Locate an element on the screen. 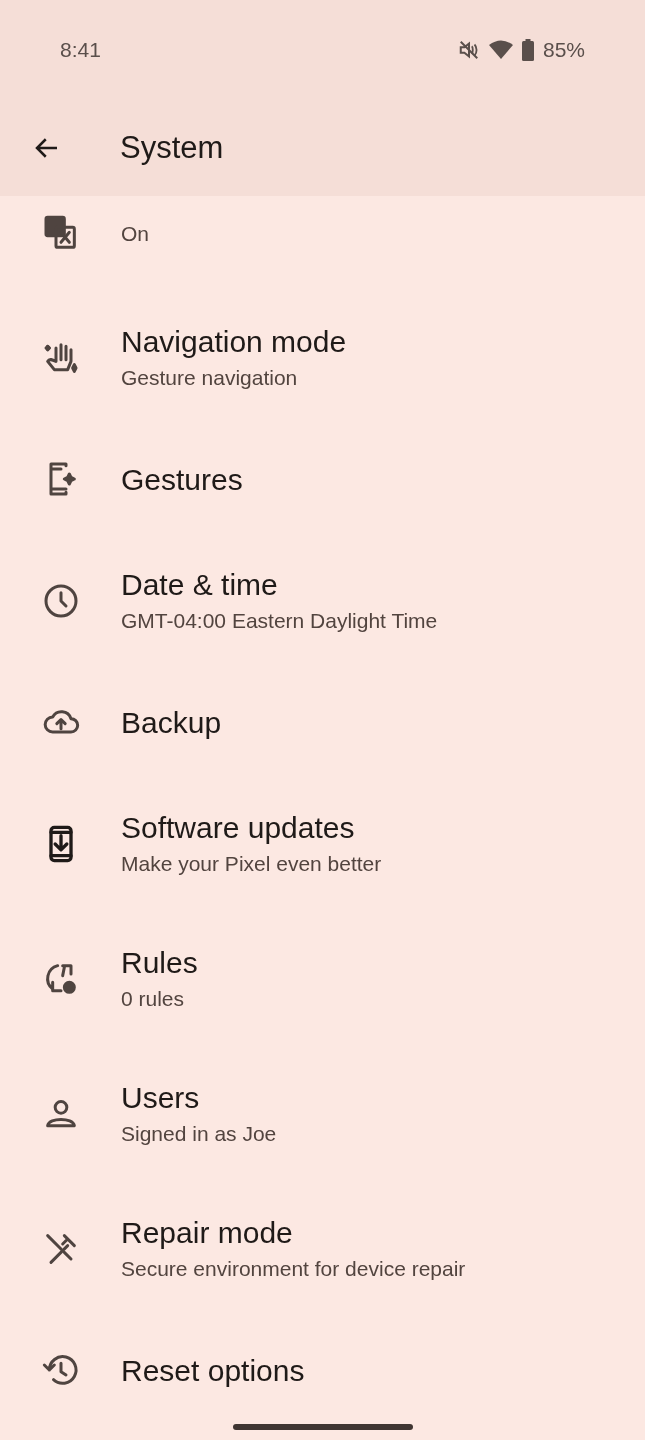 Image resolution: width=645 pixels, height=1440 pixels. battery-icon is located at coordinates (527, 50).